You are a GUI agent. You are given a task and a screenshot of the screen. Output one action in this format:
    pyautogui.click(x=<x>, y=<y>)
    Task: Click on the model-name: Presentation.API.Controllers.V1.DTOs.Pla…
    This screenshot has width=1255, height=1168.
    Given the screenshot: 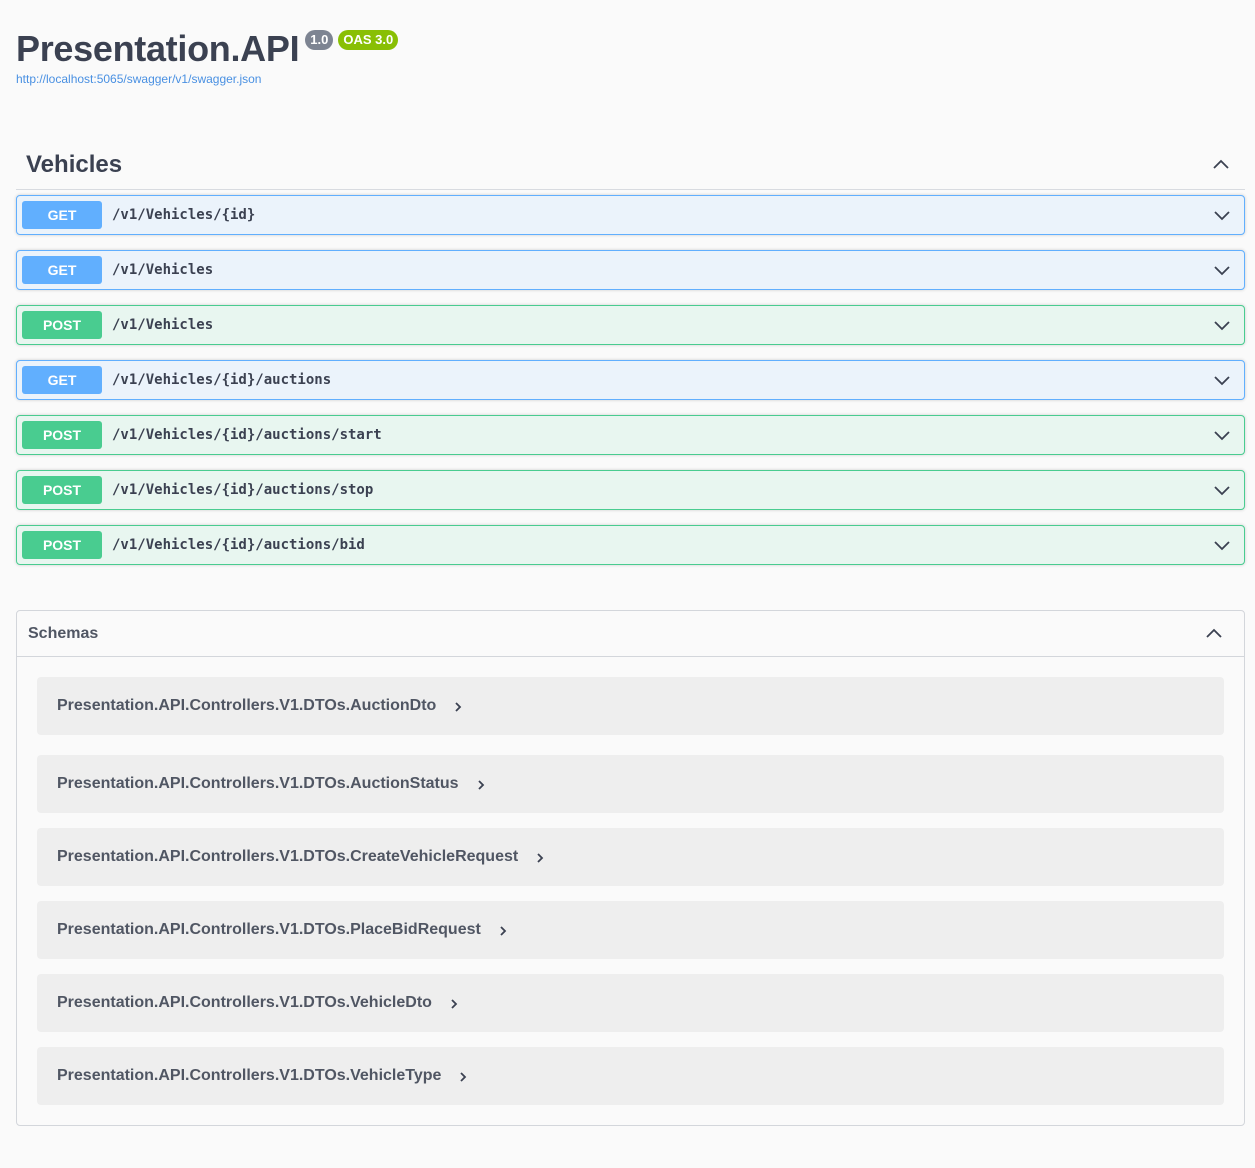 What is the action you would take?
    pyautogui.click(x=269, y=929)
    